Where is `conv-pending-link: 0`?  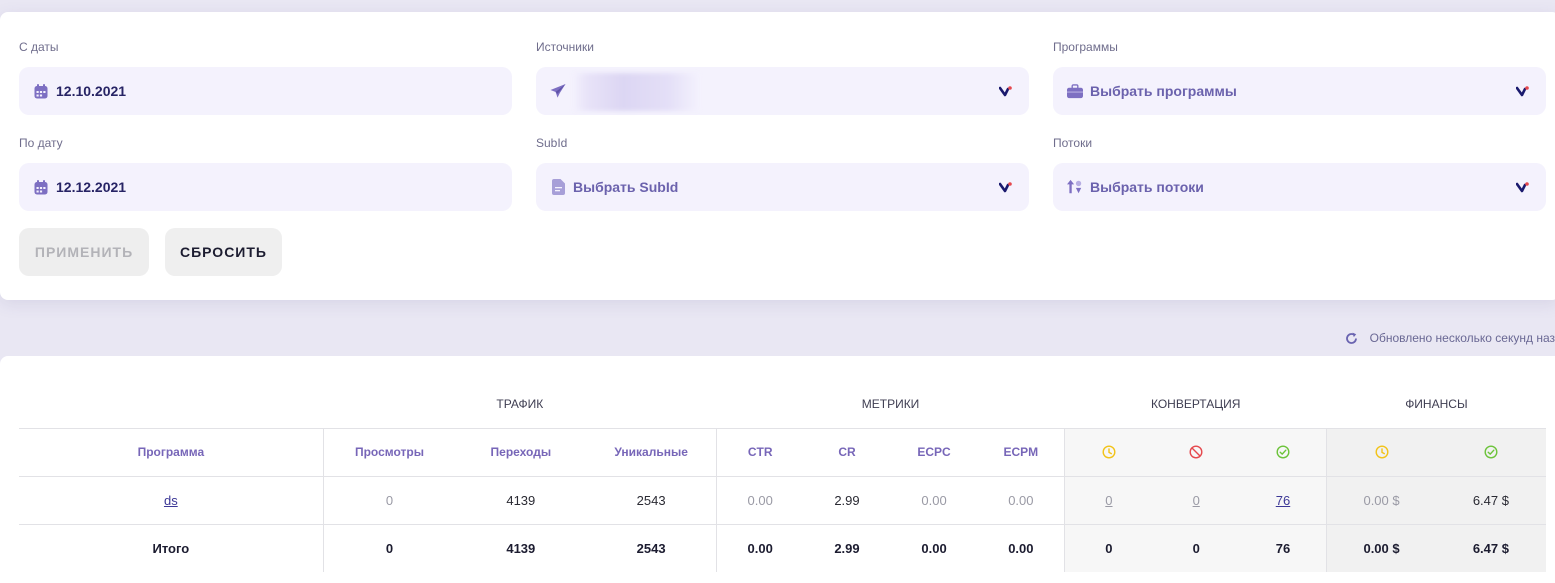 conv-pending-link: 0 is located at coordinates (1108, 500).